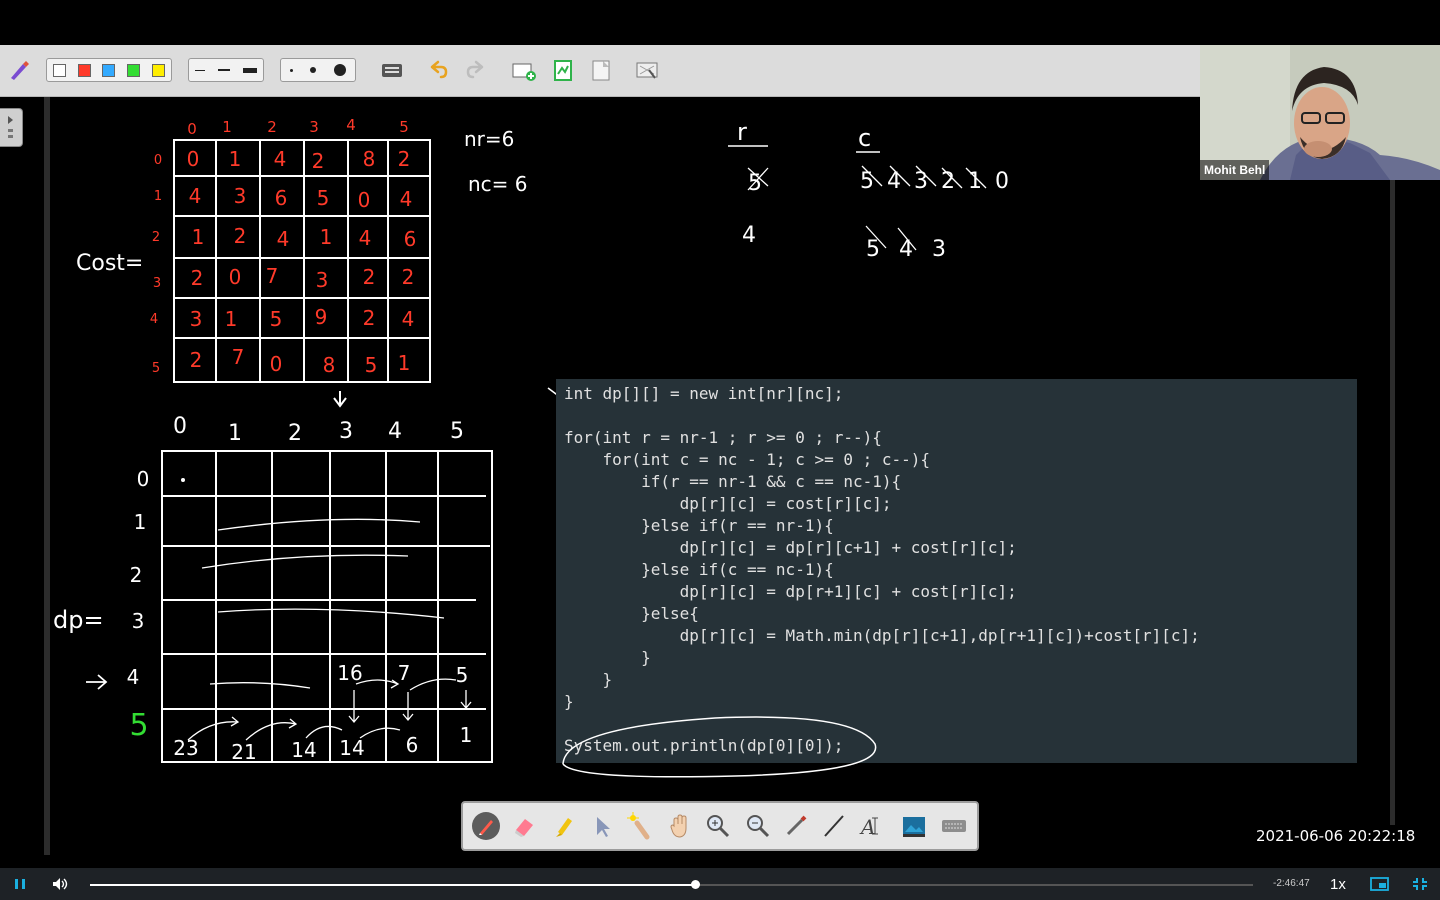  Describe the element at coordinates (718, 826) in the screenshot. I see `zoom-in-icon` at that location.